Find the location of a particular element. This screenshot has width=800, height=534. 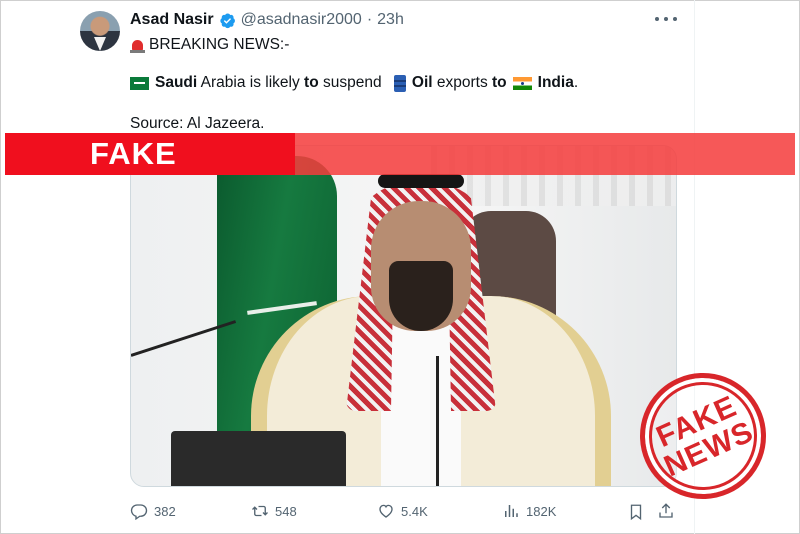

word-india: India is located at coordinates (555, 82).